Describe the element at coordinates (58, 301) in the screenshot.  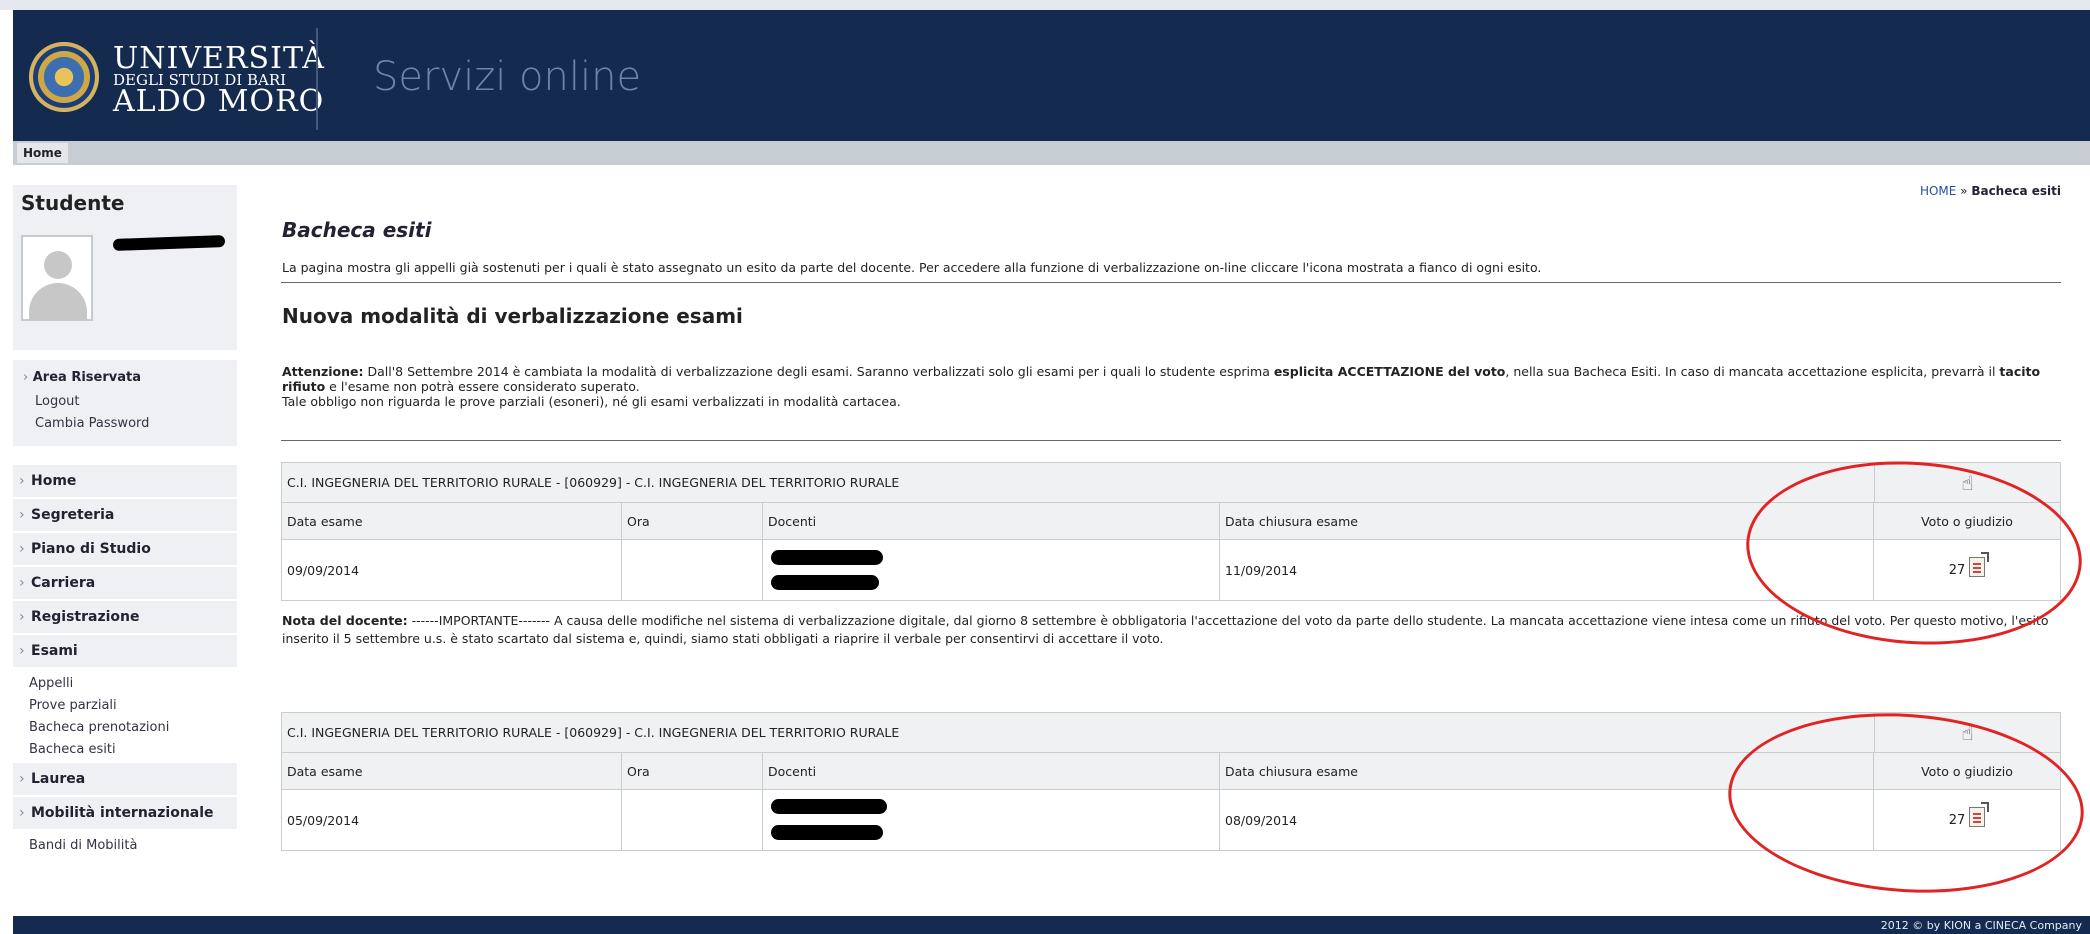
I see `avatar-body` at that location.